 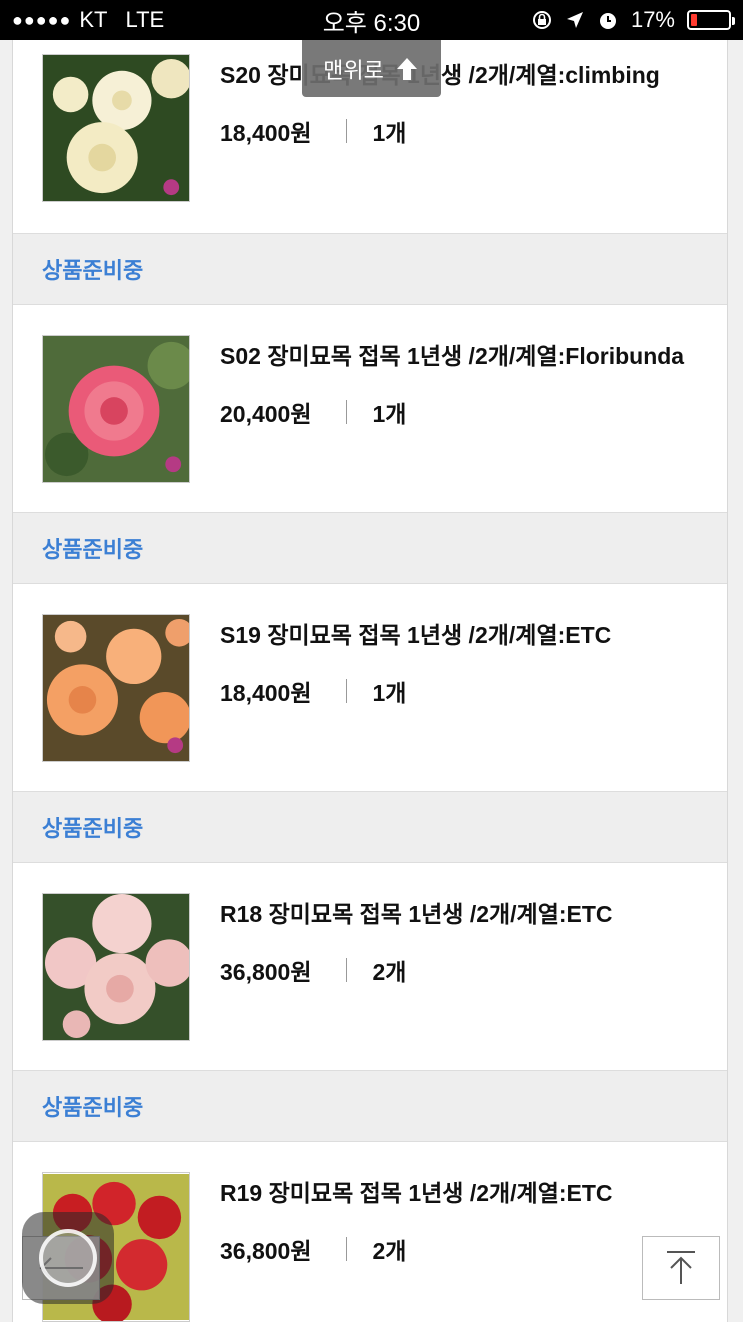 I want to click on scroll-to-top-tooltip: 맨위로, so click(x=371, y=68).